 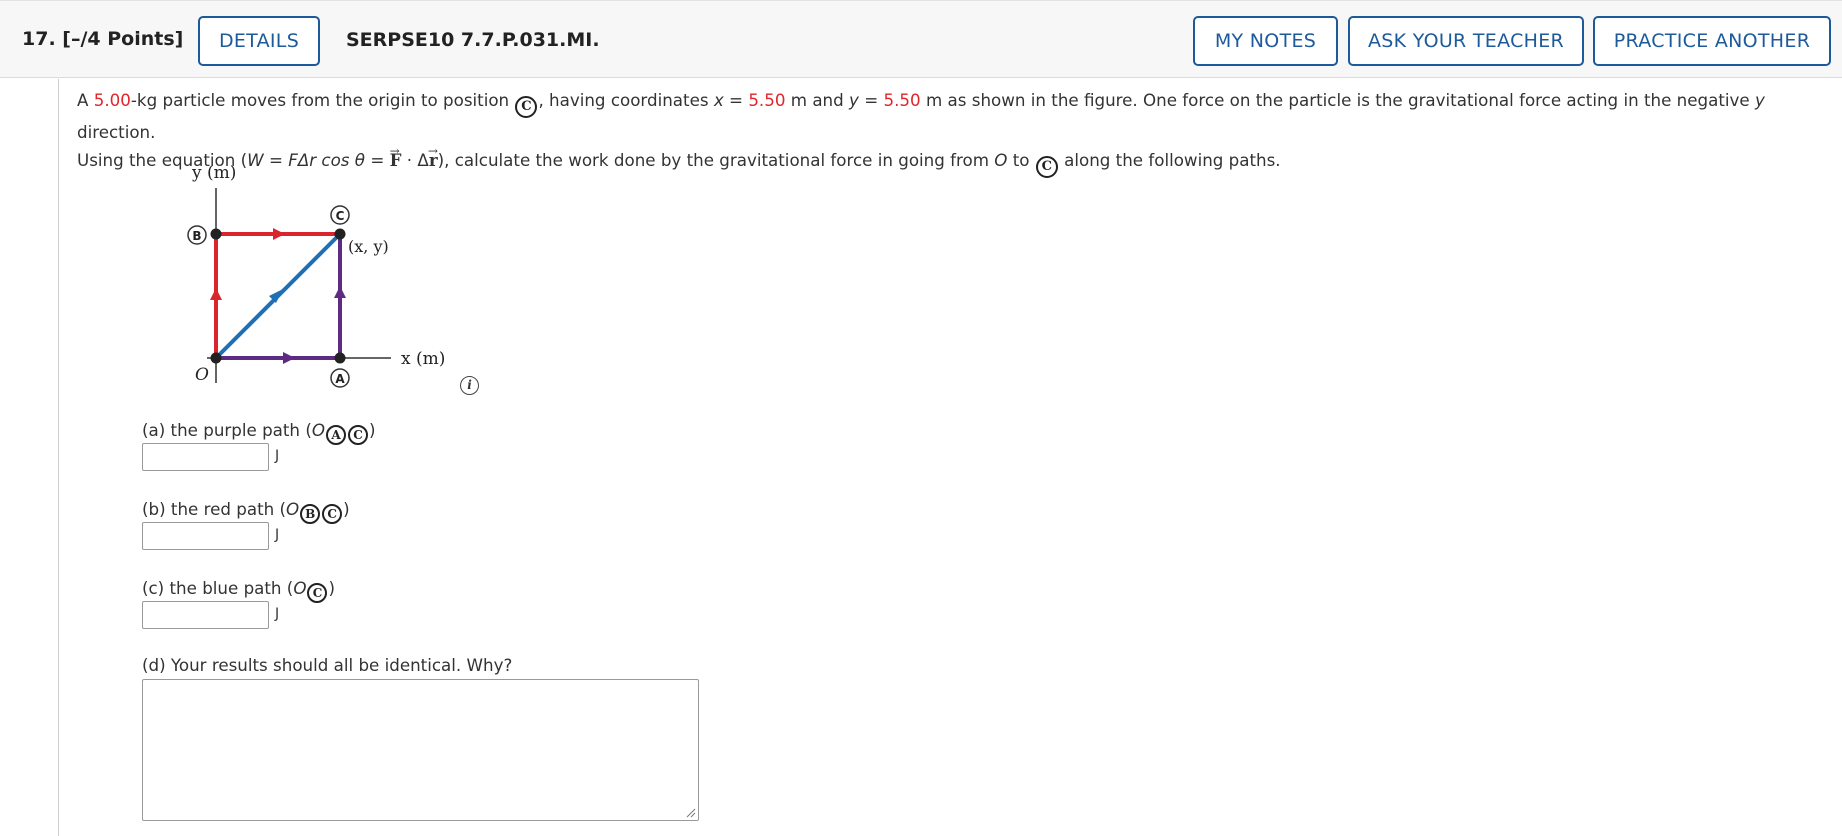 What do you see at coordinates (1265, 41) in the screenshot?
I see `my-notes-button: MY NOTES` at bounding box center [1265, 41].